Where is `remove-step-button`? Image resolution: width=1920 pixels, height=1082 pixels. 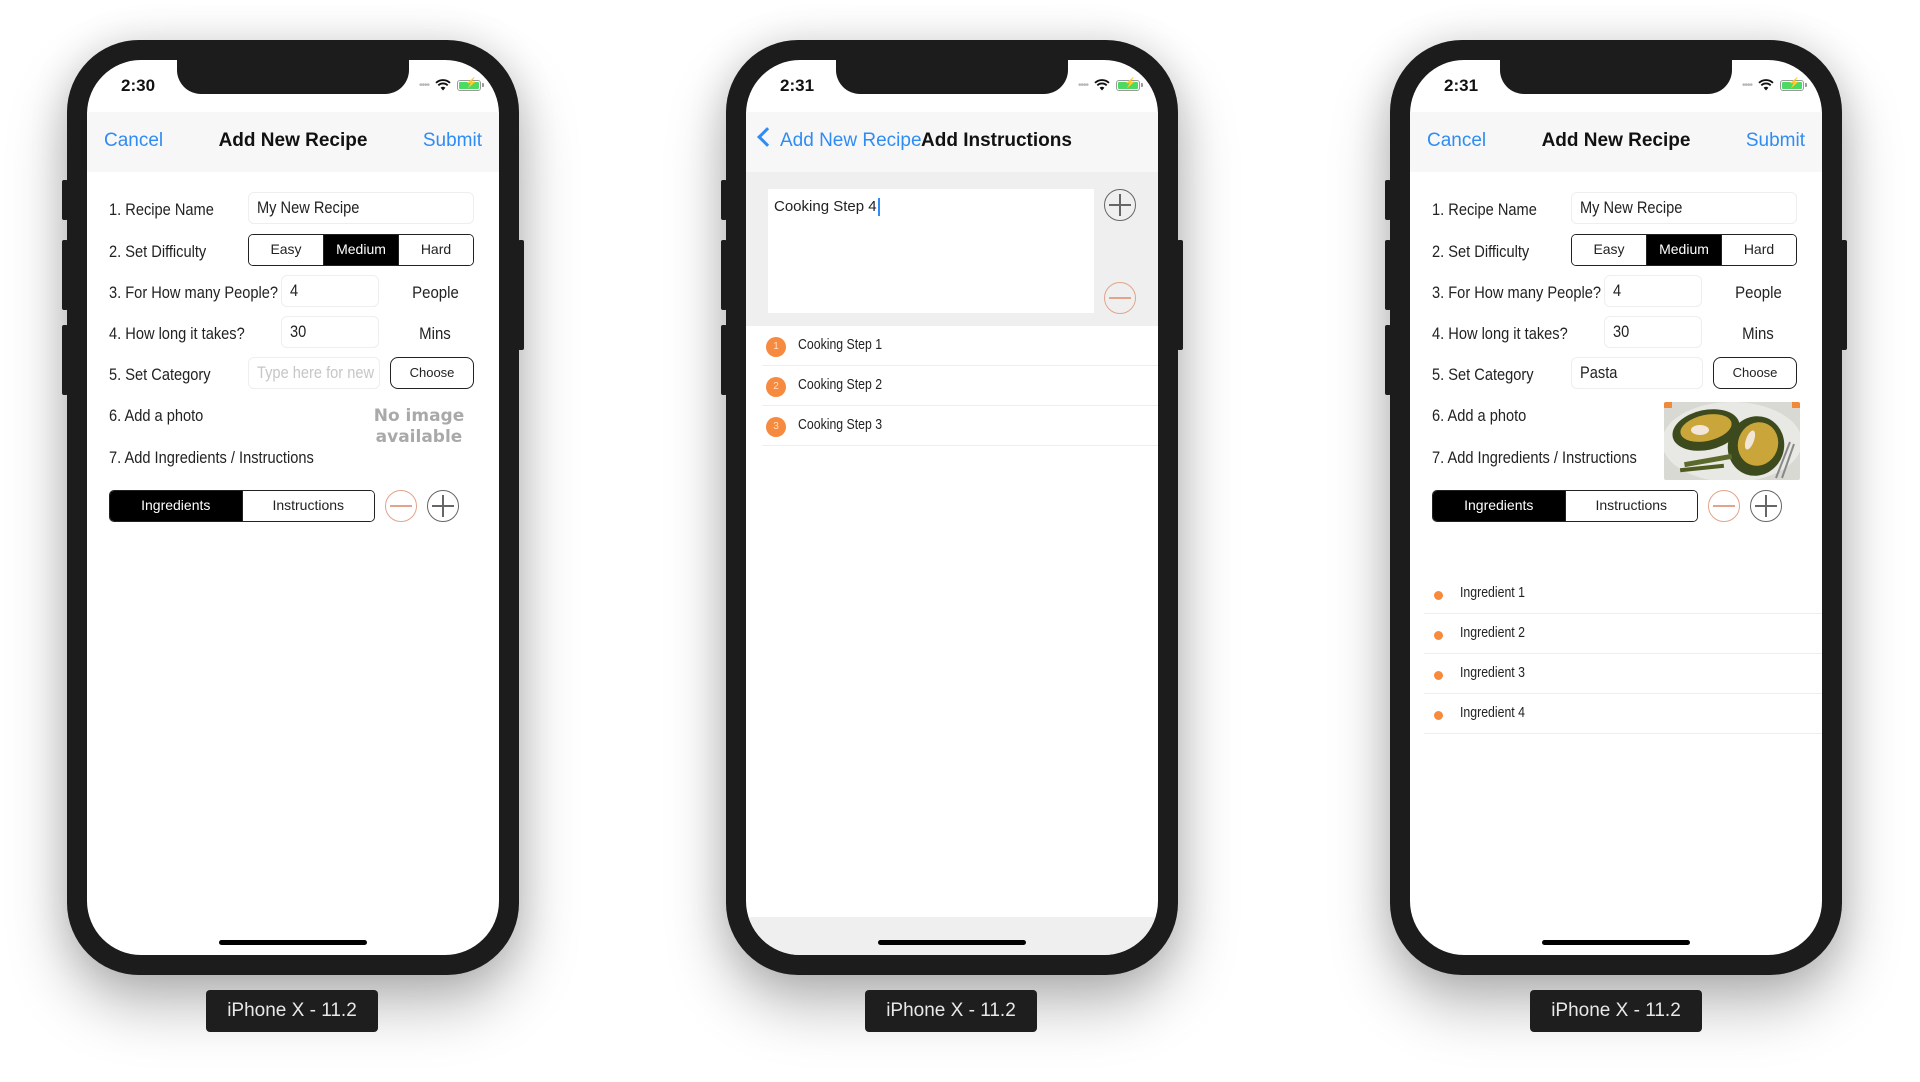
remove-step-button is located at coordinates (1120, 298).